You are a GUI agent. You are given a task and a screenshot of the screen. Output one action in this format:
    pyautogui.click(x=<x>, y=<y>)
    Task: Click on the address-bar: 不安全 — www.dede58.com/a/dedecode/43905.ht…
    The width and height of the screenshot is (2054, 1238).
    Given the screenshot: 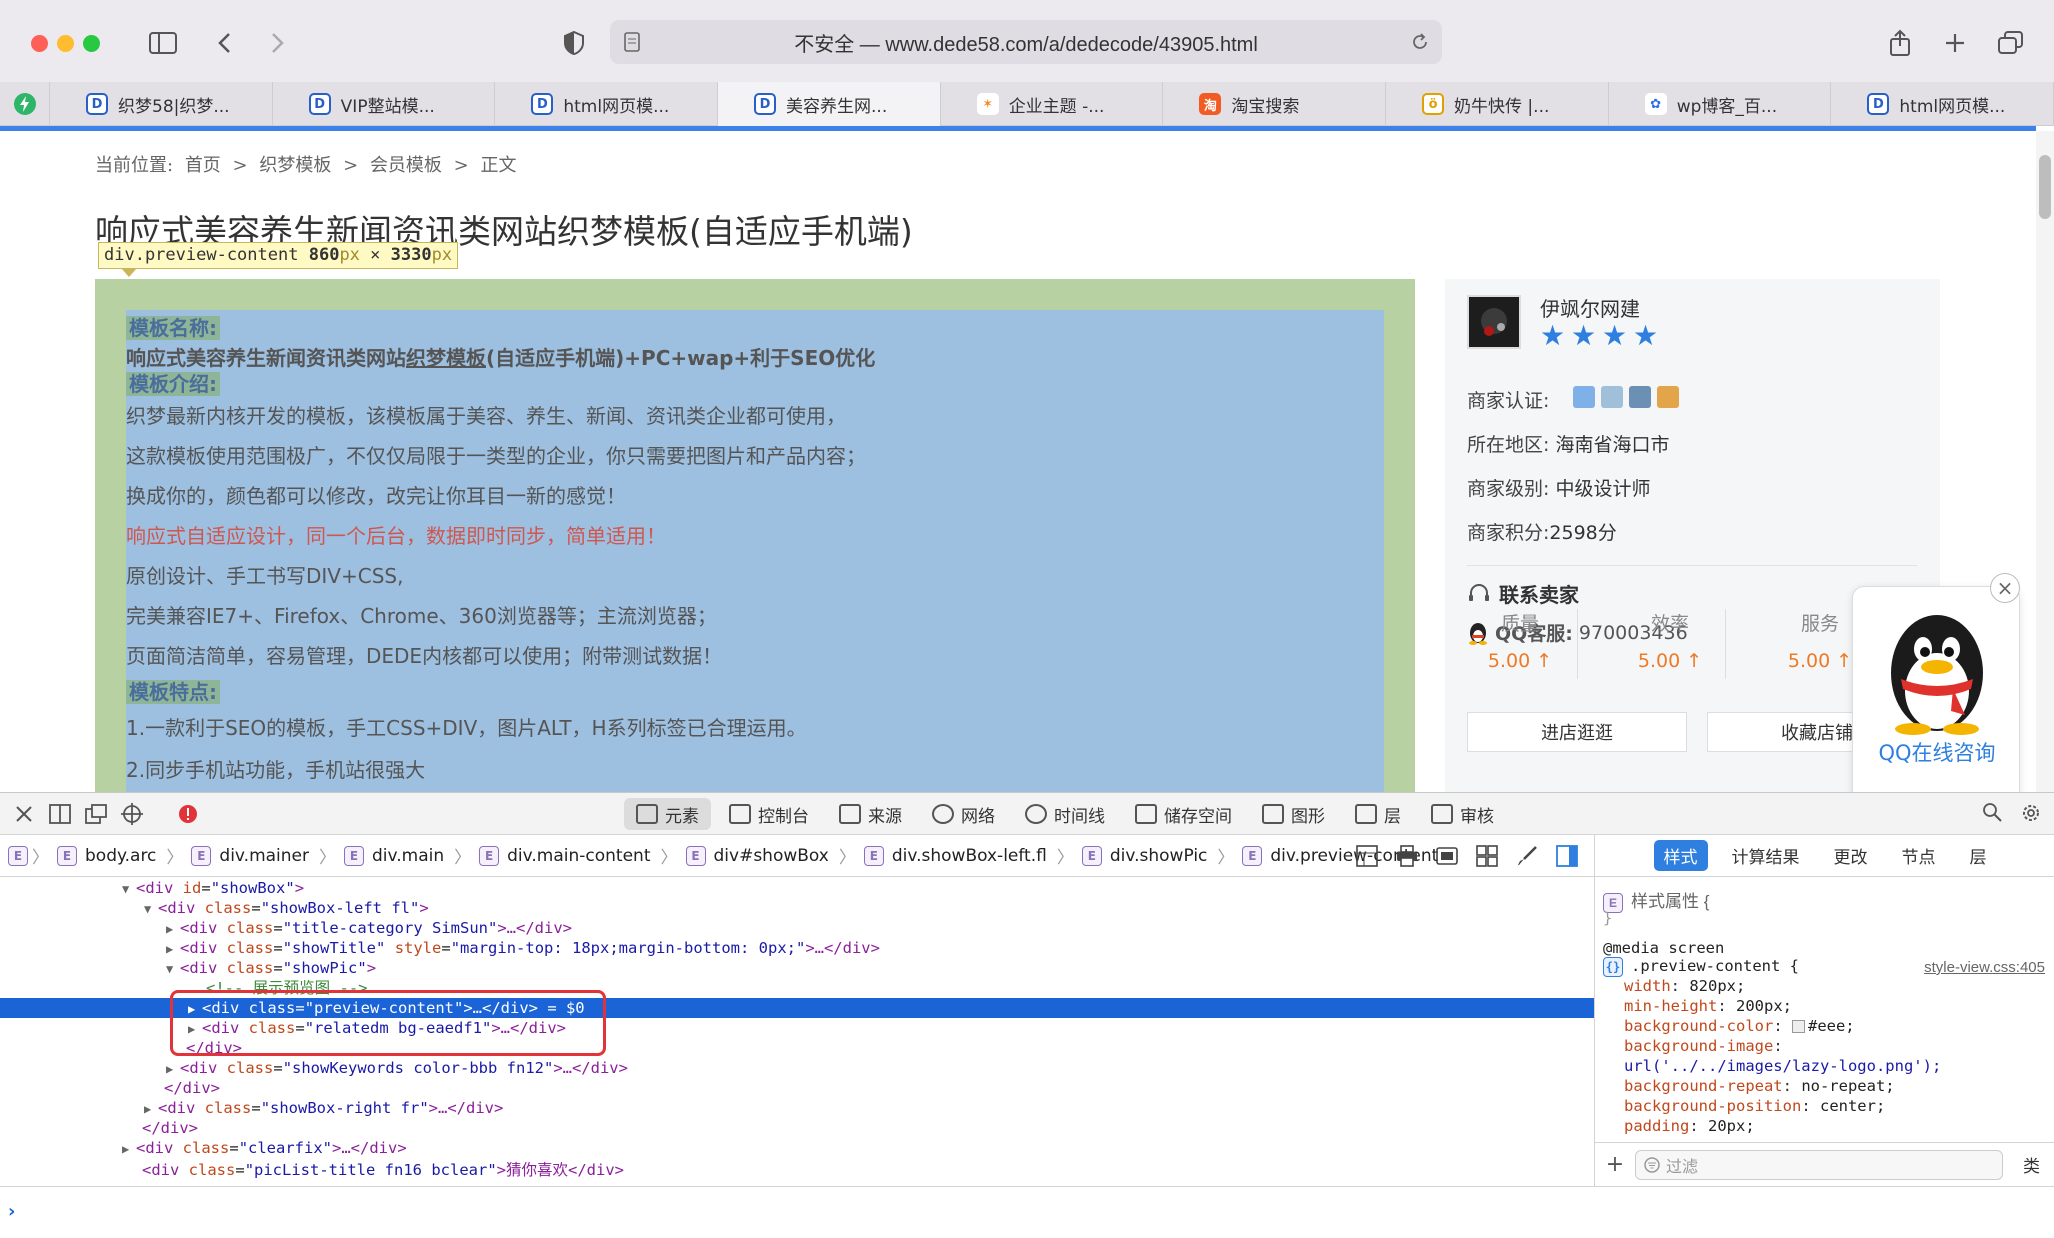 What is the action you would take?
    pyautogui.click(x=1026, y=42)
    